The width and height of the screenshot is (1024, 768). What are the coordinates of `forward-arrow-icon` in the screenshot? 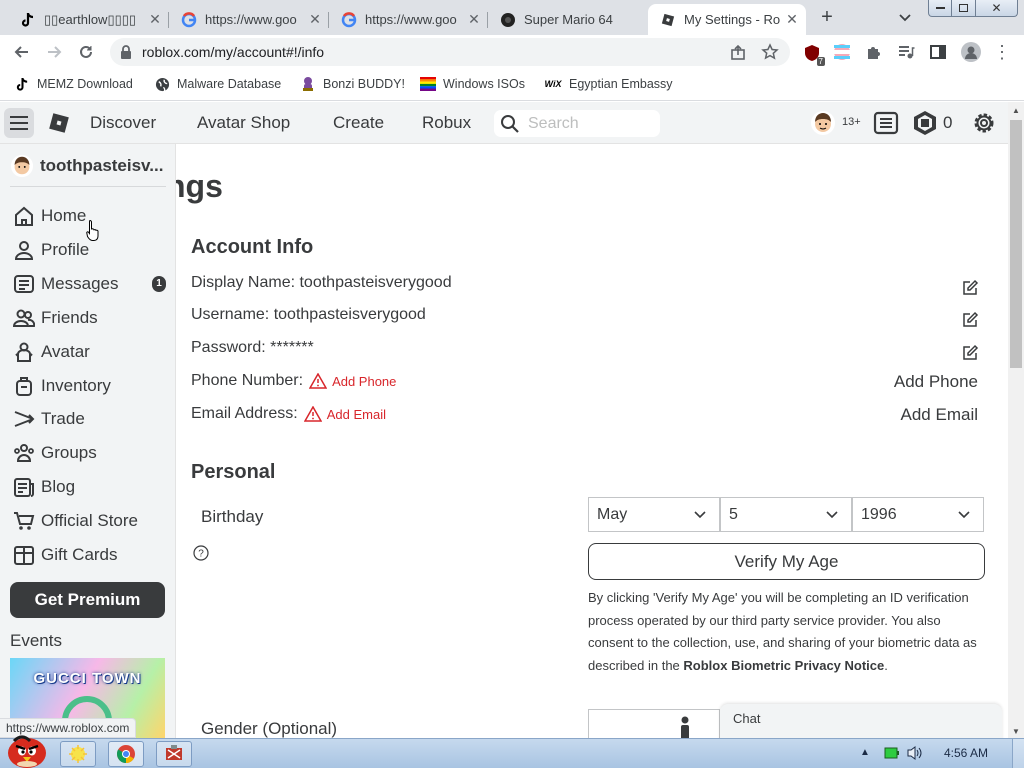 It's located at (54, 52).